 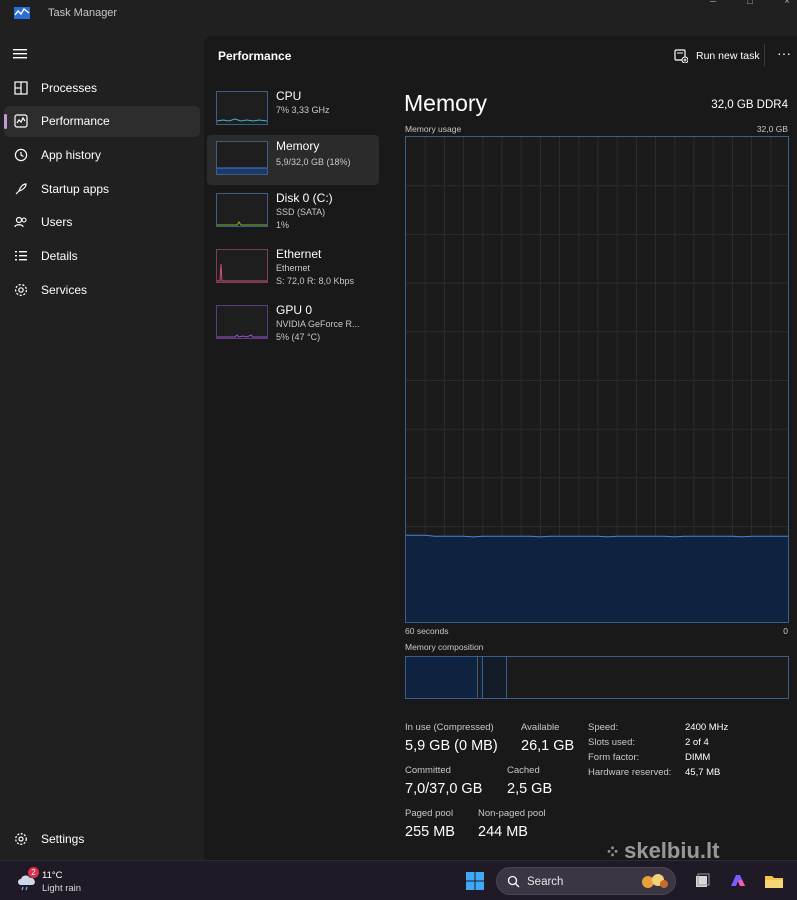 What do you see at coordinates (102, 88) in the screenshot?
I see `sidebar-item-processes: Processes` at bounding box center [102, 88].